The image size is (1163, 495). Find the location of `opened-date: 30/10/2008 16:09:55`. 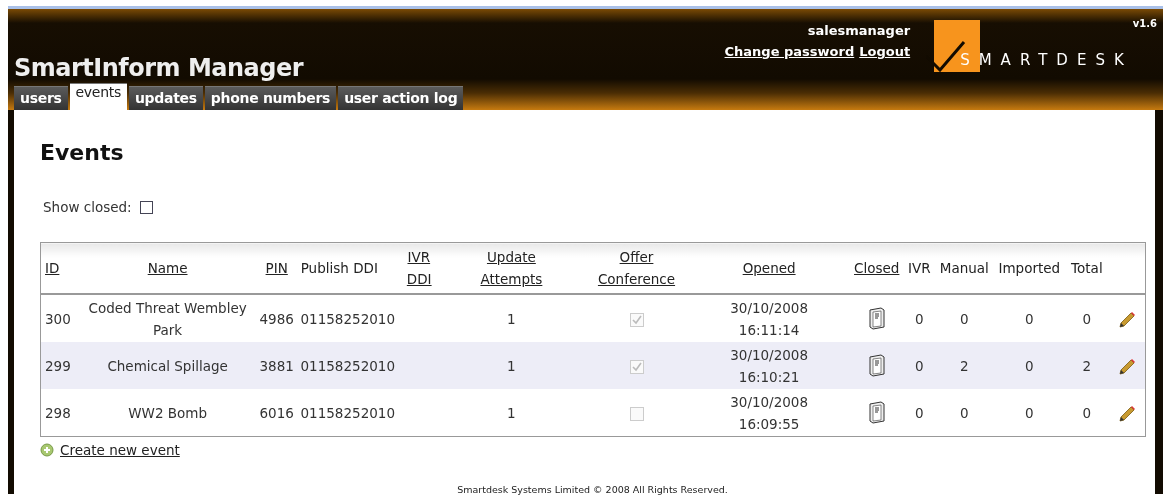

opened-date: 30/10/2008 16:09:55 is located at coordinates (769, 412).